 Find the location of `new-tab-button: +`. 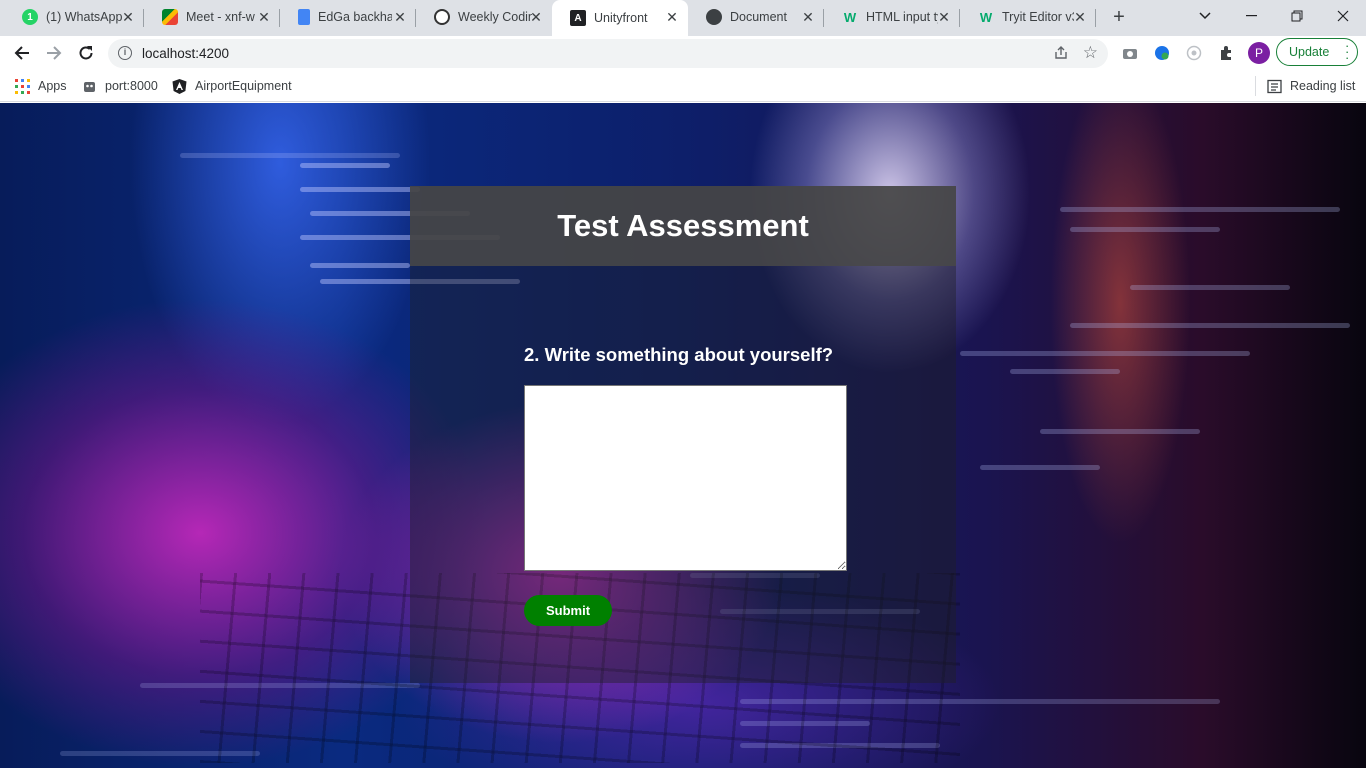

new-tab-button: + is located at coordinates (1119, 17).